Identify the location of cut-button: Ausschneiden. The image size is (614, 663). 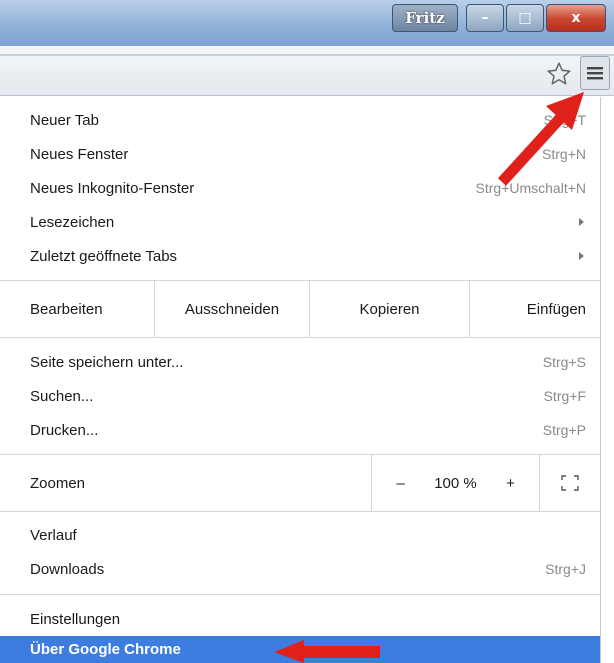
(232, 309).